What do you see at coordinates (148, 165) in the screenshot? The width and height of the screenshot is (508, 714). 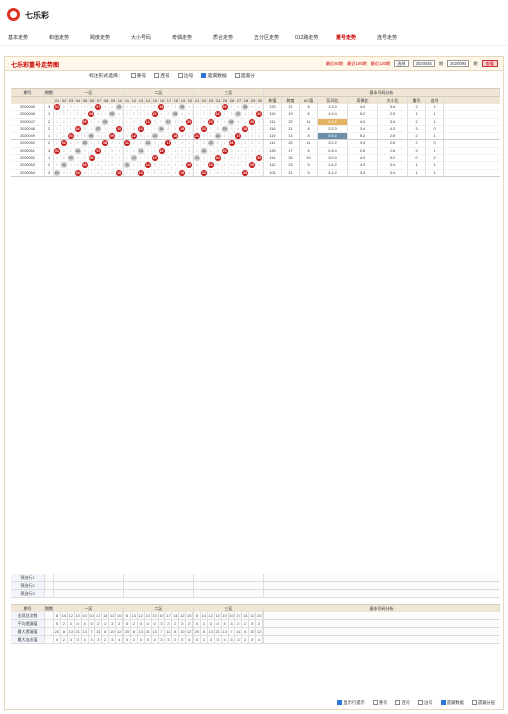 I see `number-cell: 14` at bounding box center [148, 165].